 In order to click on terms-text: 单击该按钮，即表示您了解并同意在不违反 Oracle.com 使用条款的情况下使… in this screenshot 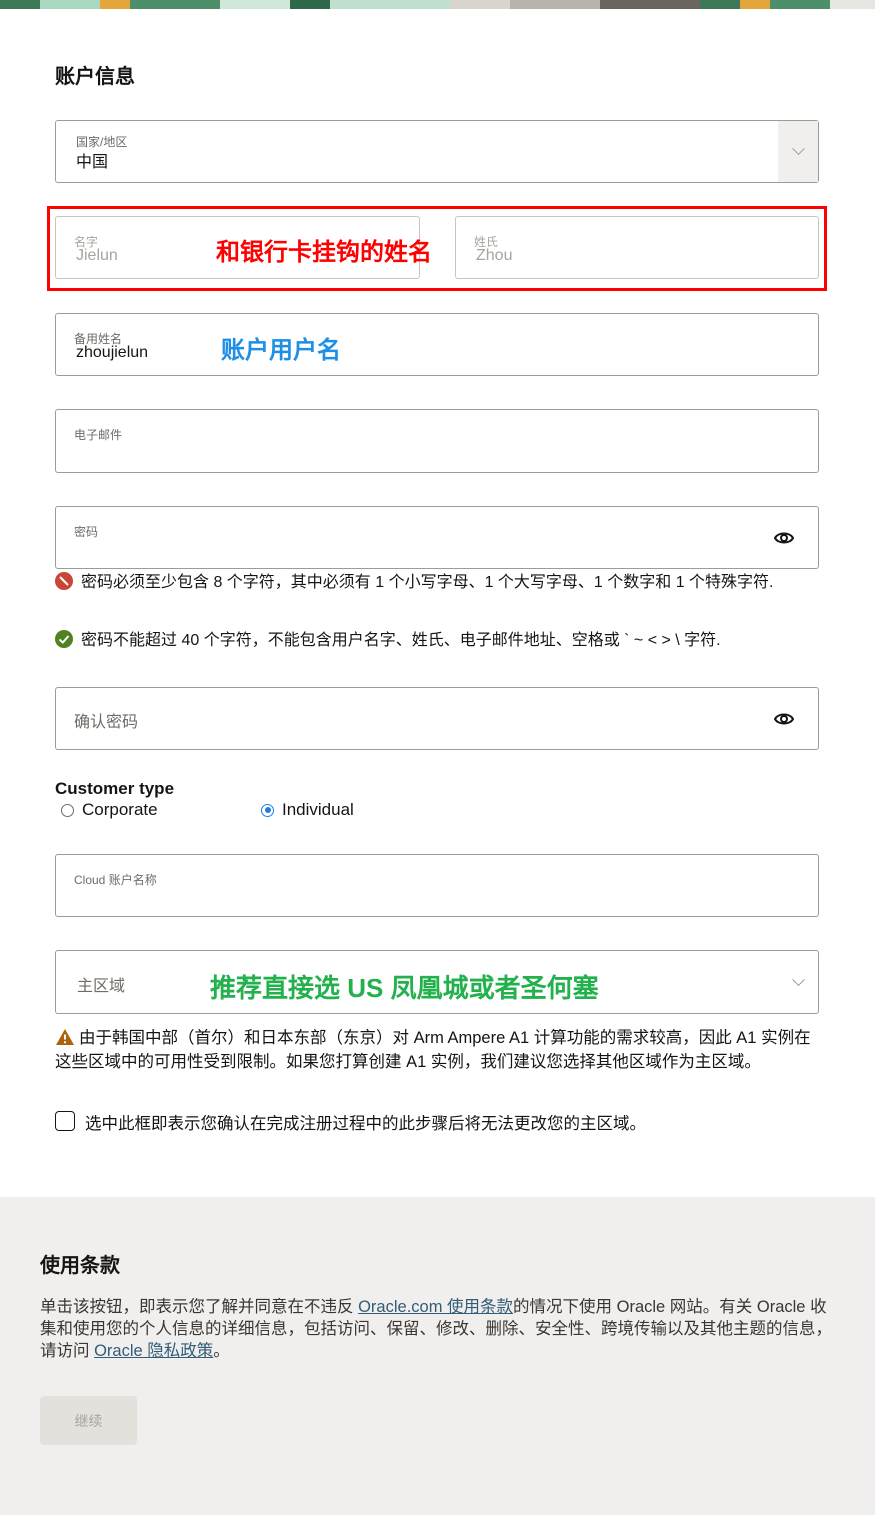, I will do `click(440, 1329)`.